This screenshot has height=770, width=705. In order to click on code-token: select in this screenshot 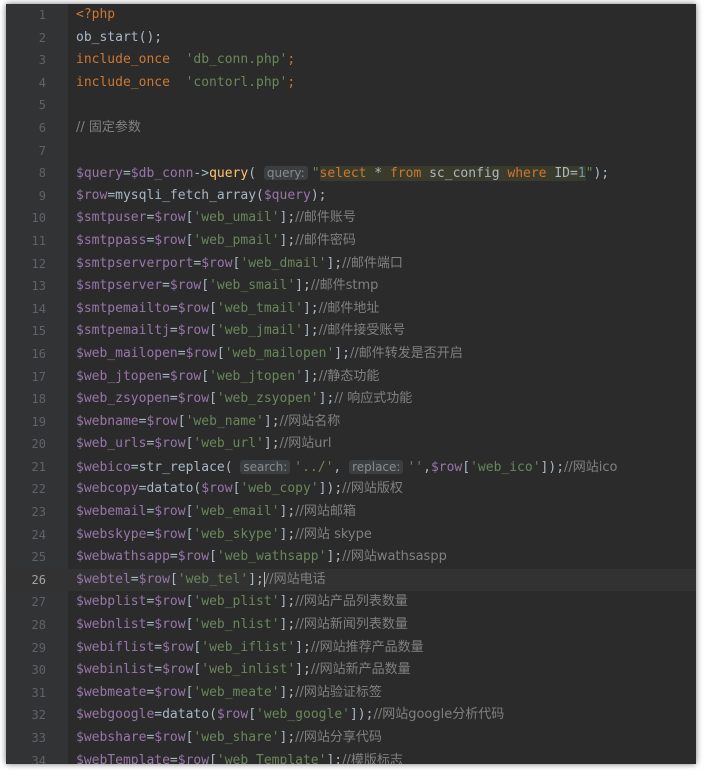, I will do `click(343, 174)`.